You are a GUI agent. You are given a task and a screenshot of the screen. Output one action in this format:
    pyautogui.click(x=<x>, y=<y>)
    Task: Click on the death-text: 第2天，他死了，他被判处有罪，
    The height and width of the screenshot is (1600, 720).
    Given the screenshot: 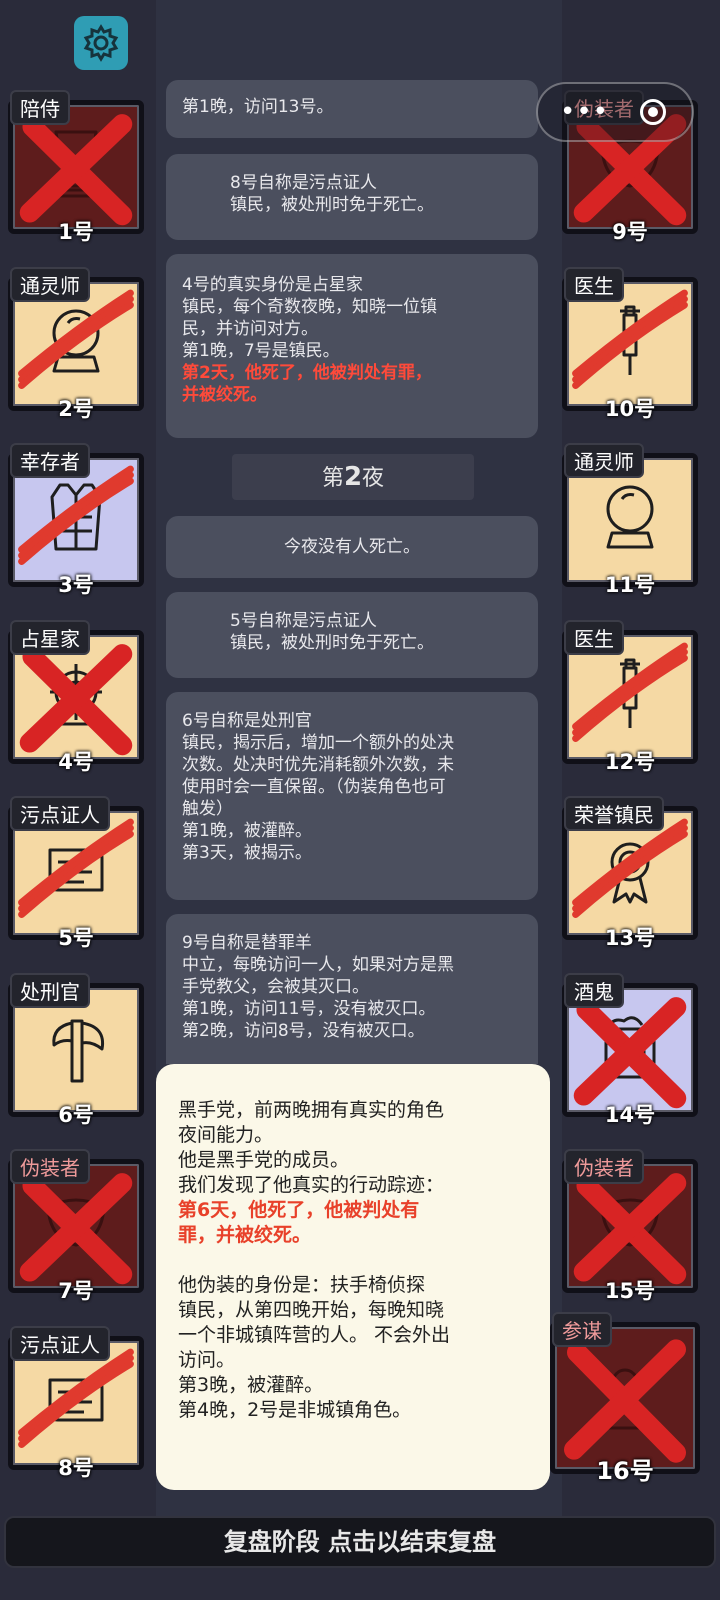 What is the action you would take?
    pyautogui.click(x=307, y=373)
    